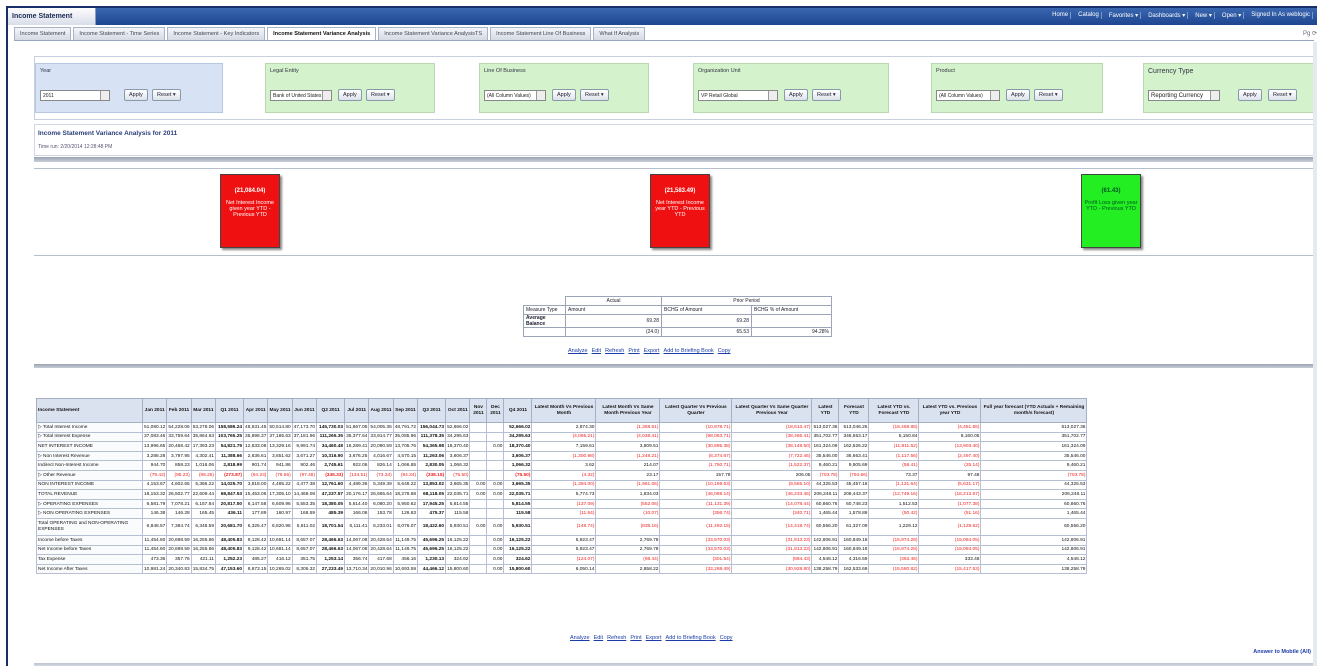 The height and width of the screenshot is (666, 1317). Describe the element at coordinates (179, 410) in the screenshot. I see `column-header: Feb 2011` at that location.